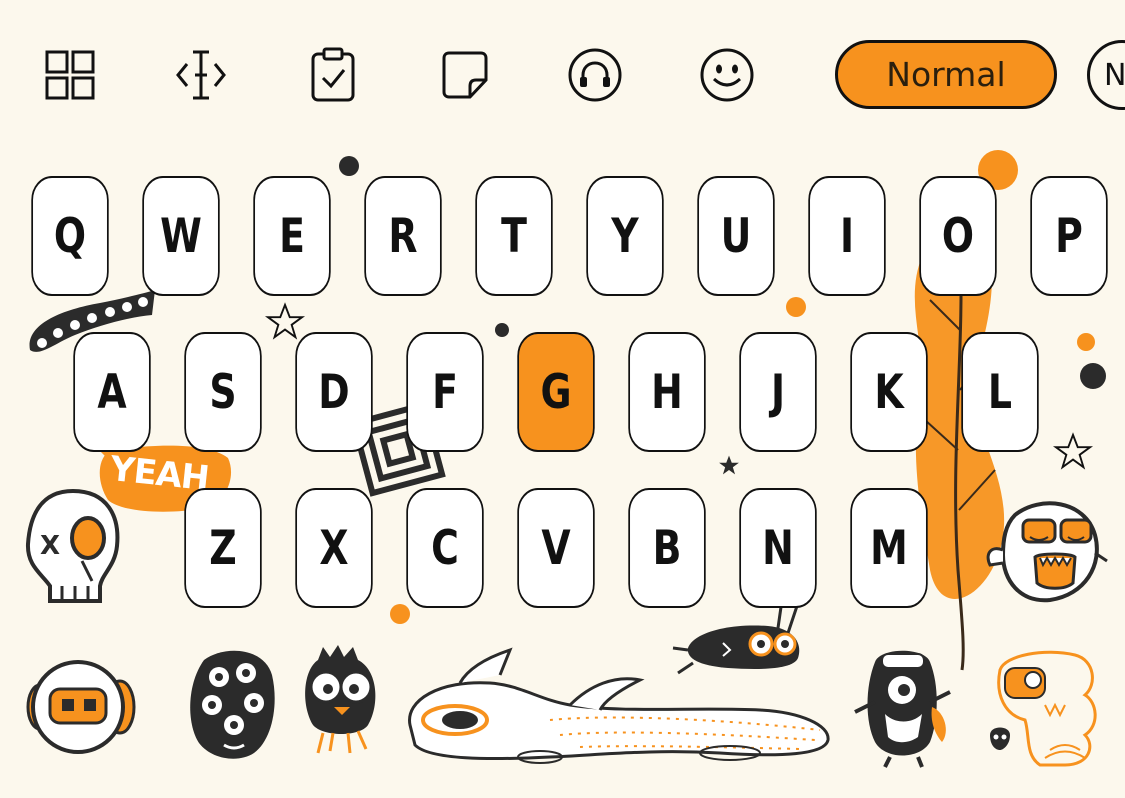  I want to click on key-label: V, so click(556, 548).